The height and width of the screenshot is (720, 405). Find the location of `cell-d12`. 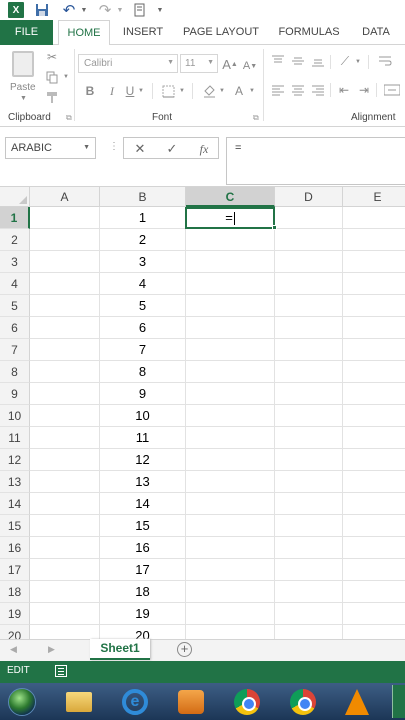

cell-d12 is located at coordinates (309, 460).